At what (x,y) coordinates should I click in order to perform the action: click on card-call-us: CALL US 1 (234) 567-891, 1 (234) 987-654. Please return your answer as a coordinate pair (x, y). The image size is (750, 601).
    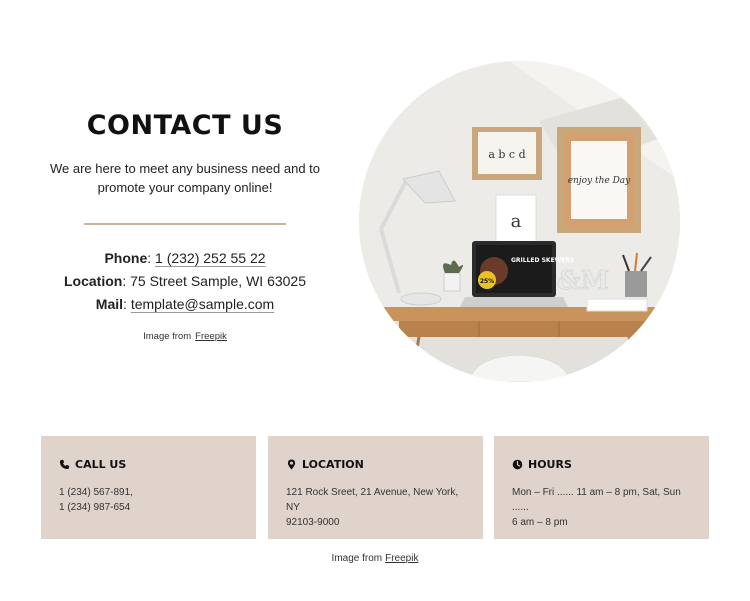
    Looking at the image, I should click on (148, 487).